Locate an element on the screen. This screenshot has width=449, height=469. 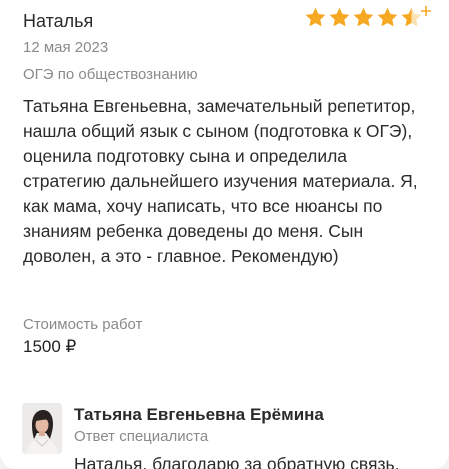
review-date: 12 мая 2023 is located at coordinates (66, 47).